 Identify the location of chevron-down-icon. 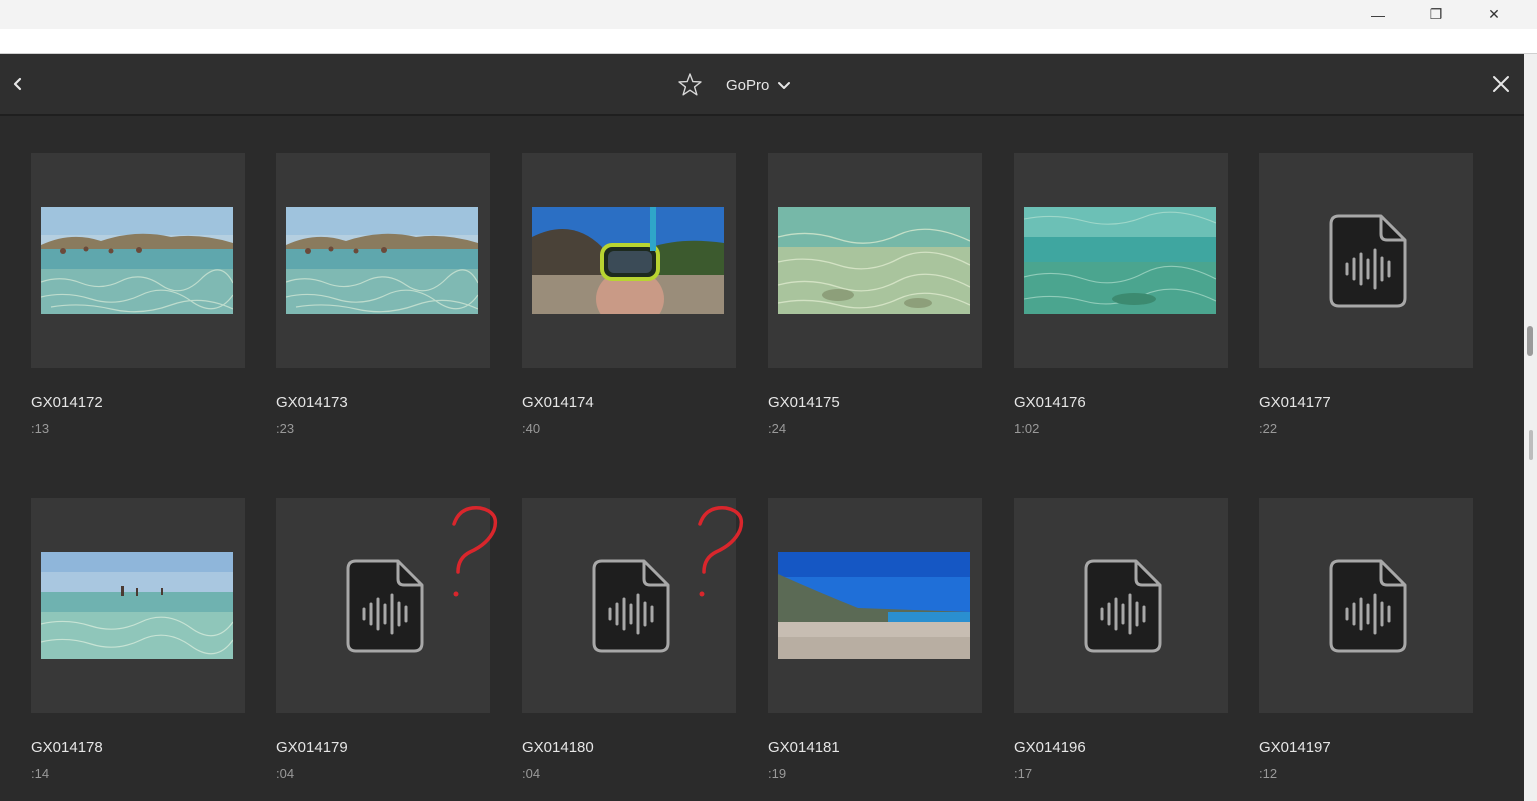
(784, 85).